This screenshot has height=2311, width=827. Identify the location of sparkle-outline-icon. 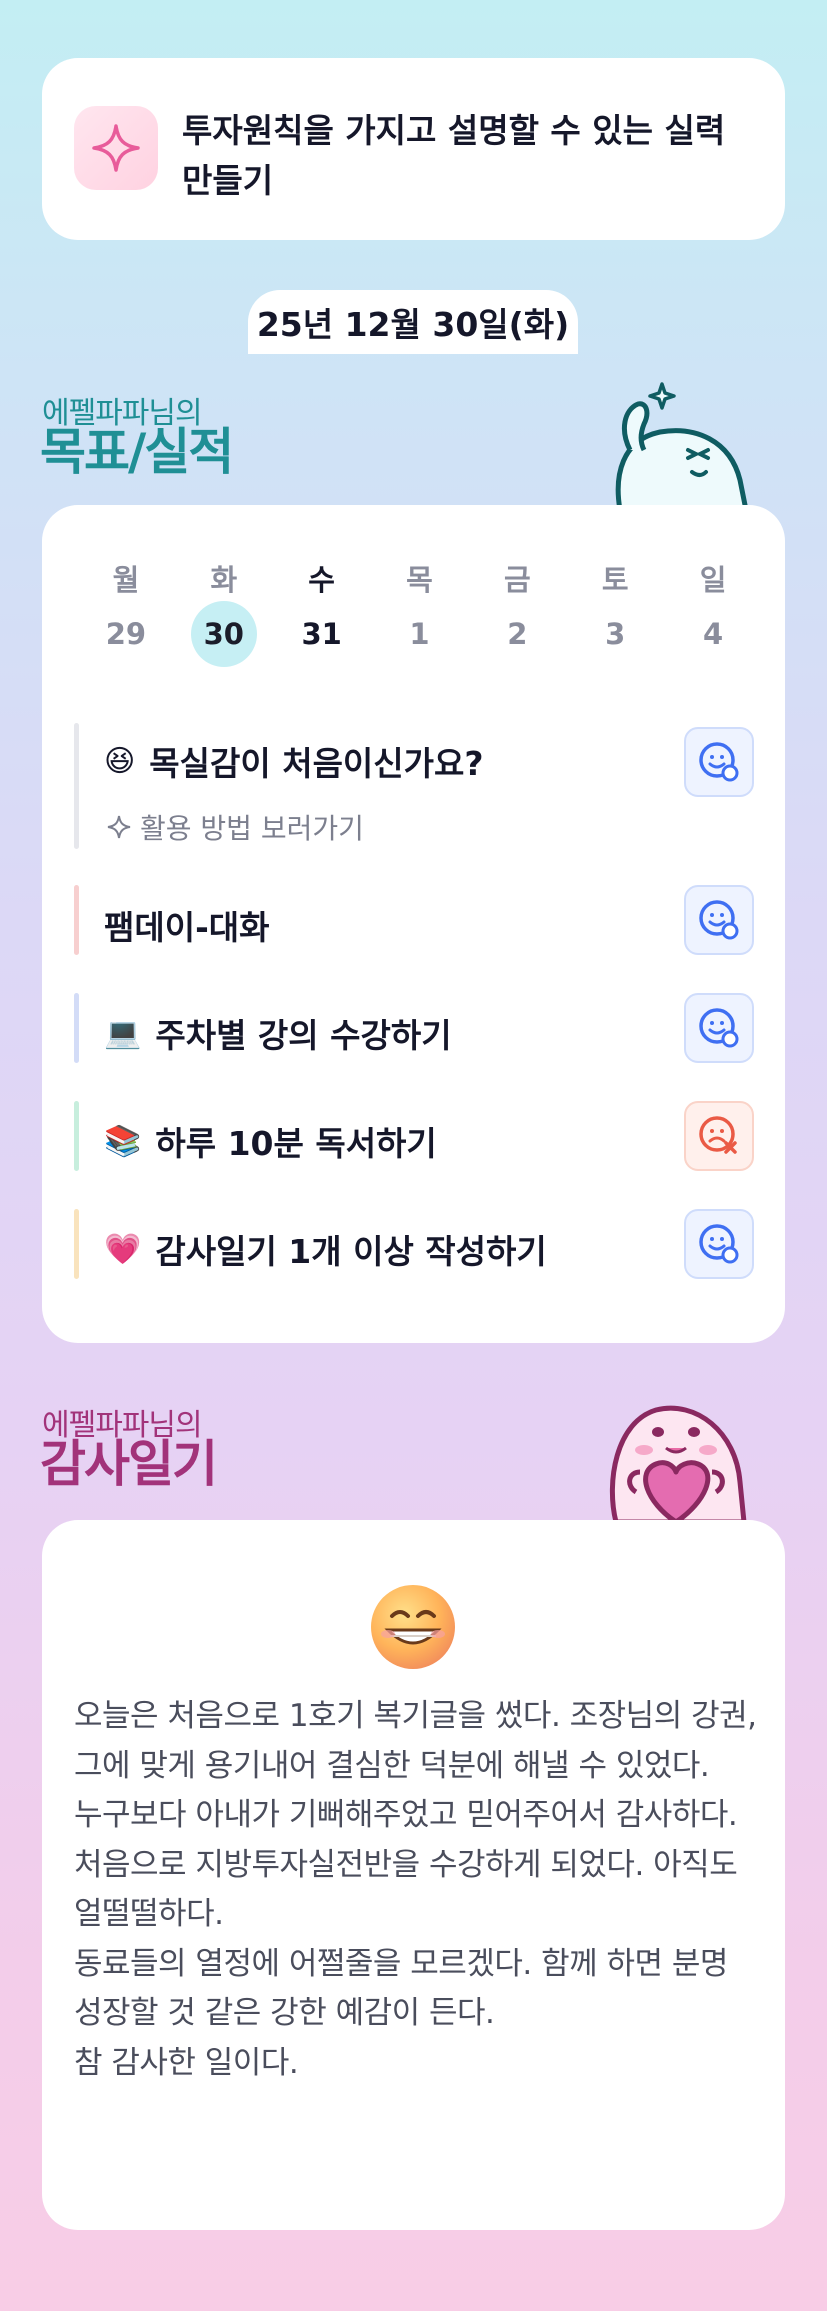
(119, 827).